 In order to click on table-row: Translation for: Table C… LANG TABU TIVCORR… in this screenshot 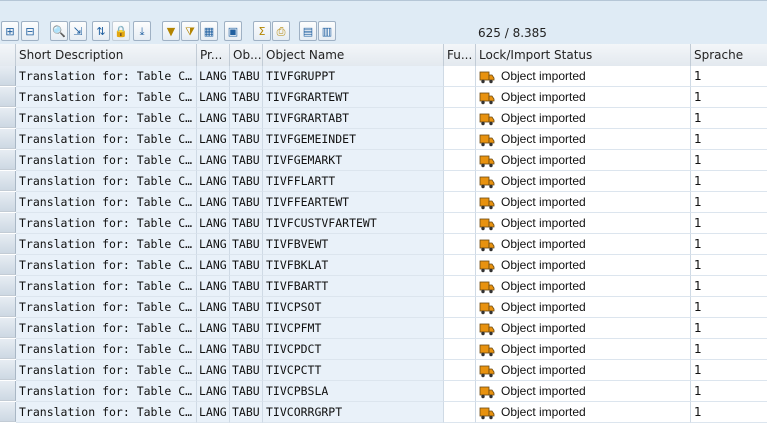, I will do `click(383, 412)`.